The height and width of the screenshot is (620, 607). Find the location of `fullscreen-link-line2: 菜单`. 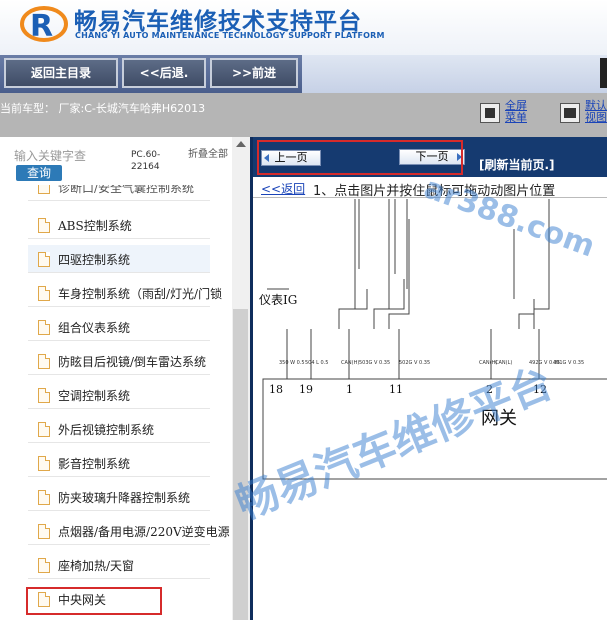

fullscreen-link-line2: 菜单 is located at coordinates (516, 117).